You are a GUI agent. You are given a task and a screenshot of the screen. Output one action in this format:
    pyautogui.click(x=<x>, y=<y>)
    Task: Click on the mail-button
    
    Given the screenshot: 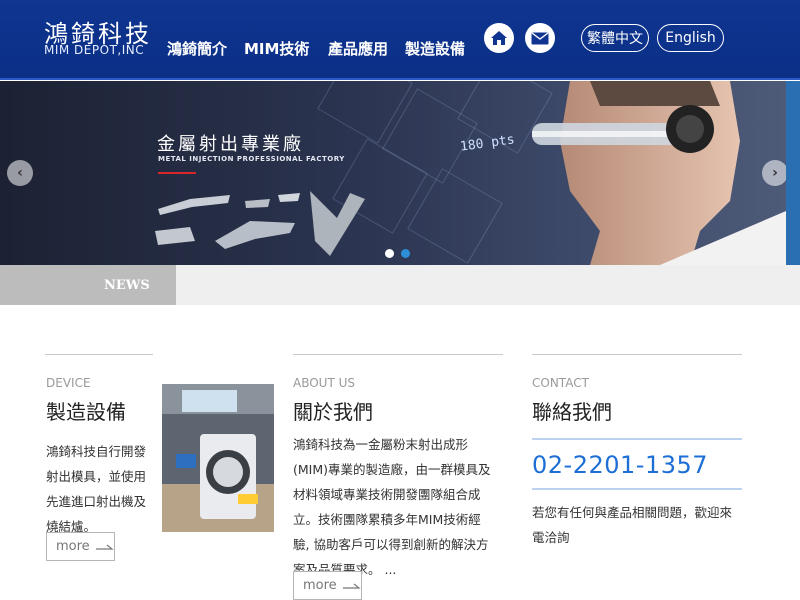 What is the action you would take?
    pyautogui.click(x=540, y=38)
    